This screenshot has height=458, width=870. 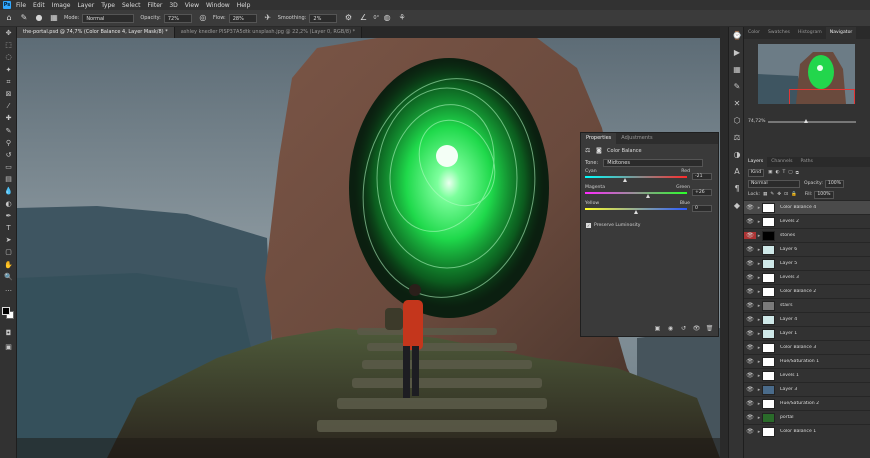 I want to click on layer-name: Levels 2, so click(x=789, y=221).